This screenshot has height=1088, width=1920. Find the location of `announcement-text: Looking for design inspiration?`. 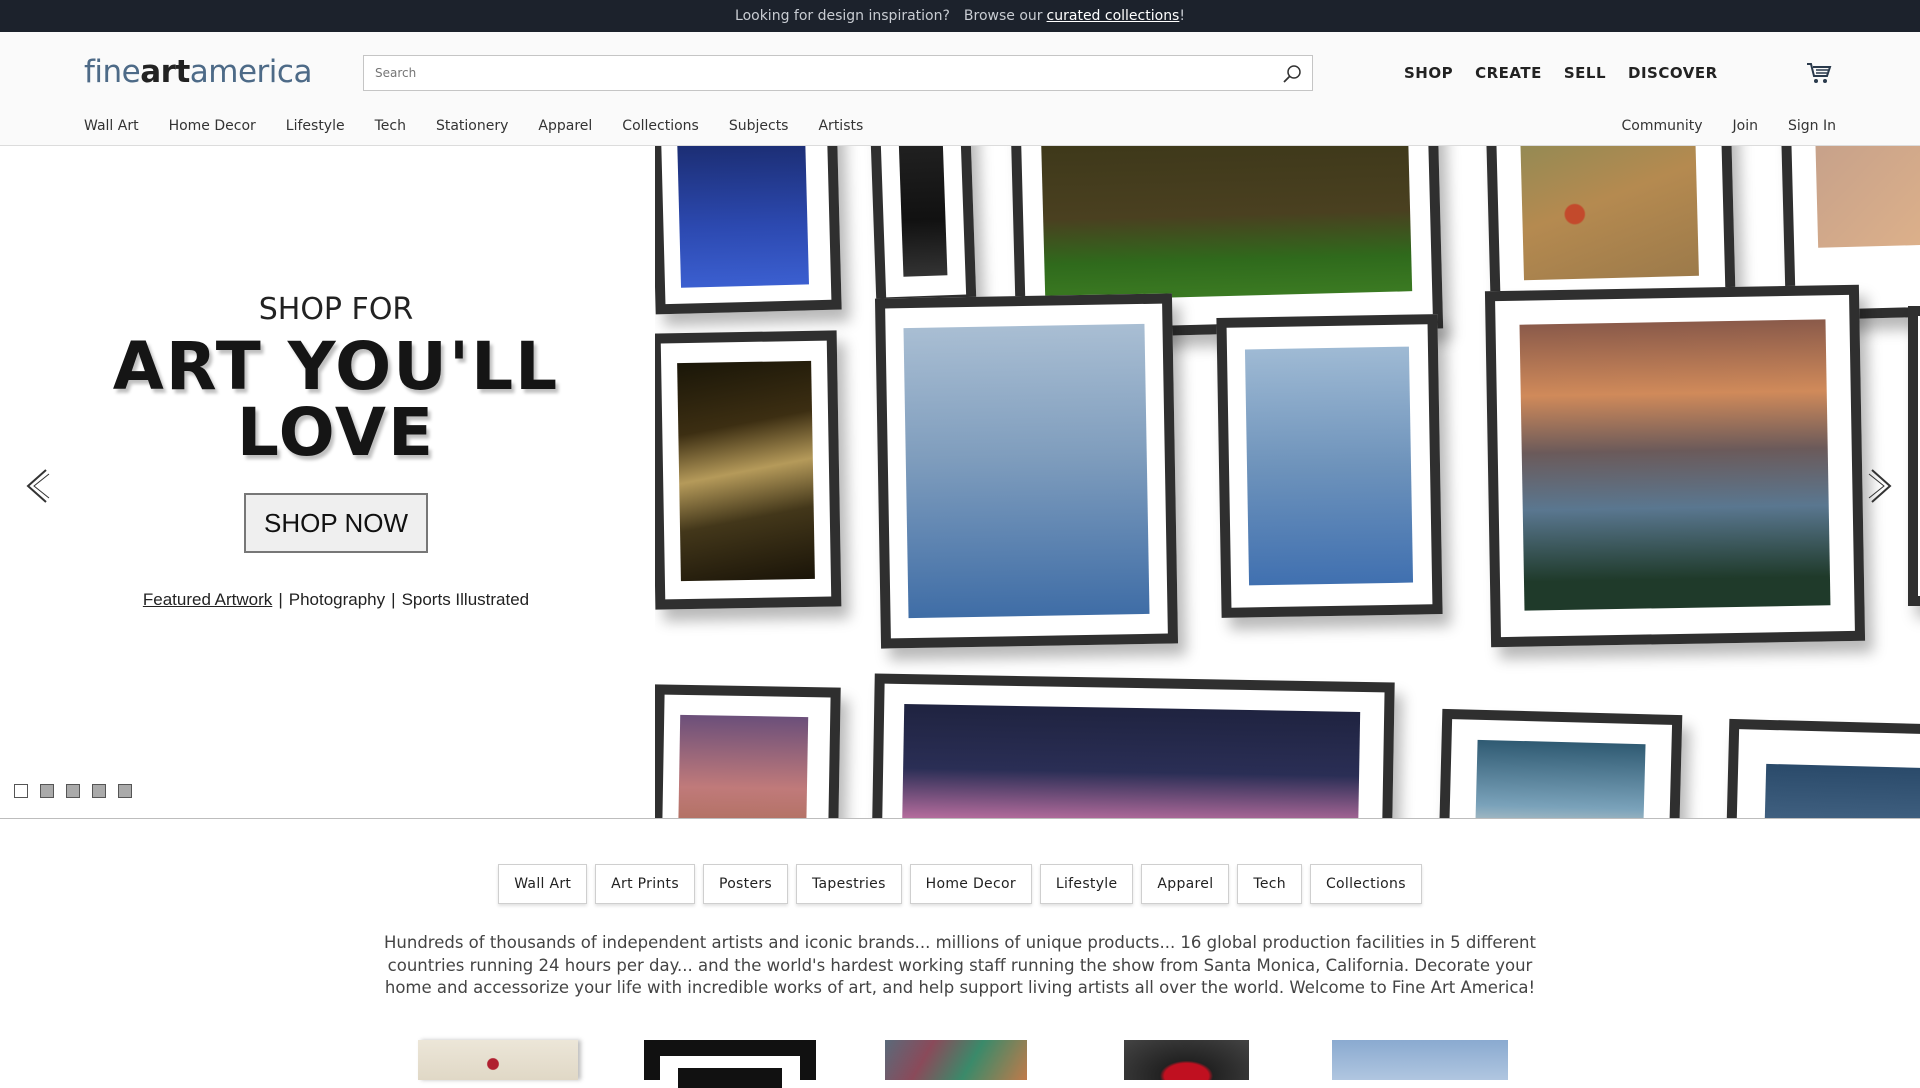

announcement-text: Looking for design inspiration? is located at coordinates (842, 16).